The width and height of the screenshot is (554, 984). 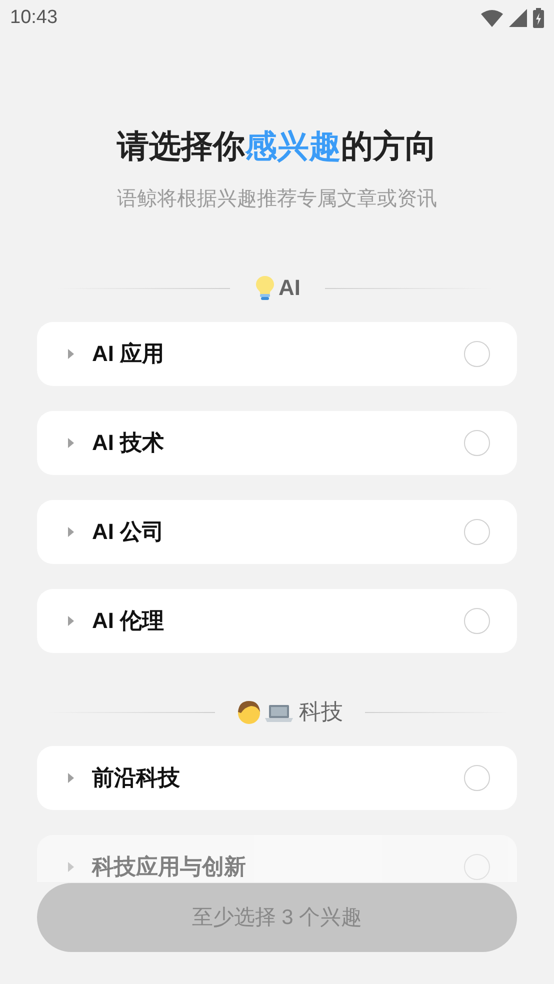 What do you see at coordinates (277, 443) in the screenshot?
I see `interest-card: AI 技术` at bounding box center [277, 443].